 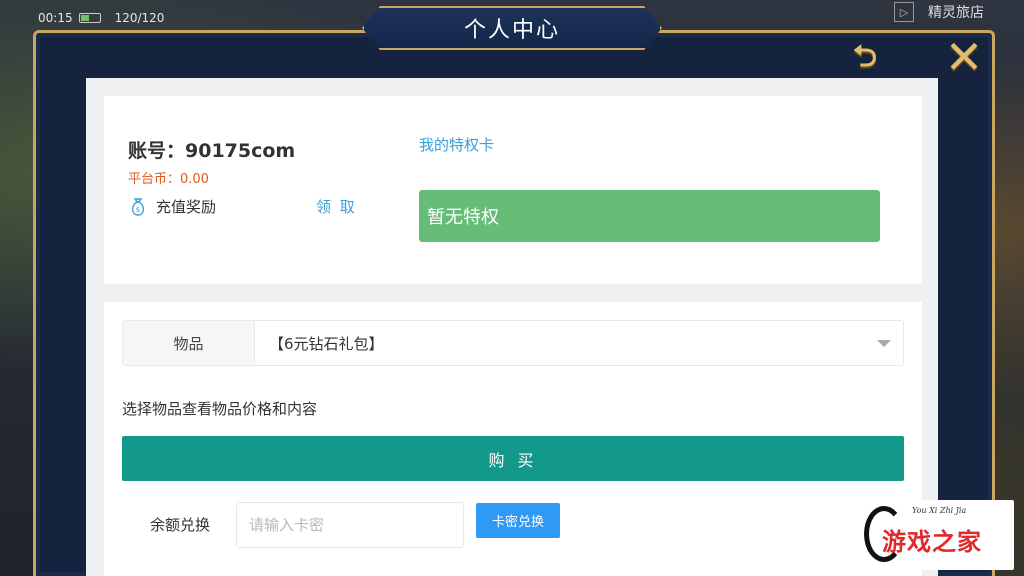 I want to click on close-button: ✕, so click(x=964, y=57).